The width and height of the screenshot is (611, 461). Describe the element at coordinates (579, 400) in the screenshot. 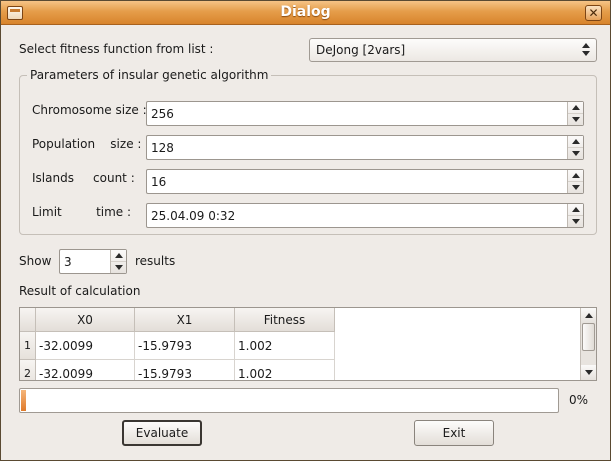

I see `progress-label: 0%` at that location.